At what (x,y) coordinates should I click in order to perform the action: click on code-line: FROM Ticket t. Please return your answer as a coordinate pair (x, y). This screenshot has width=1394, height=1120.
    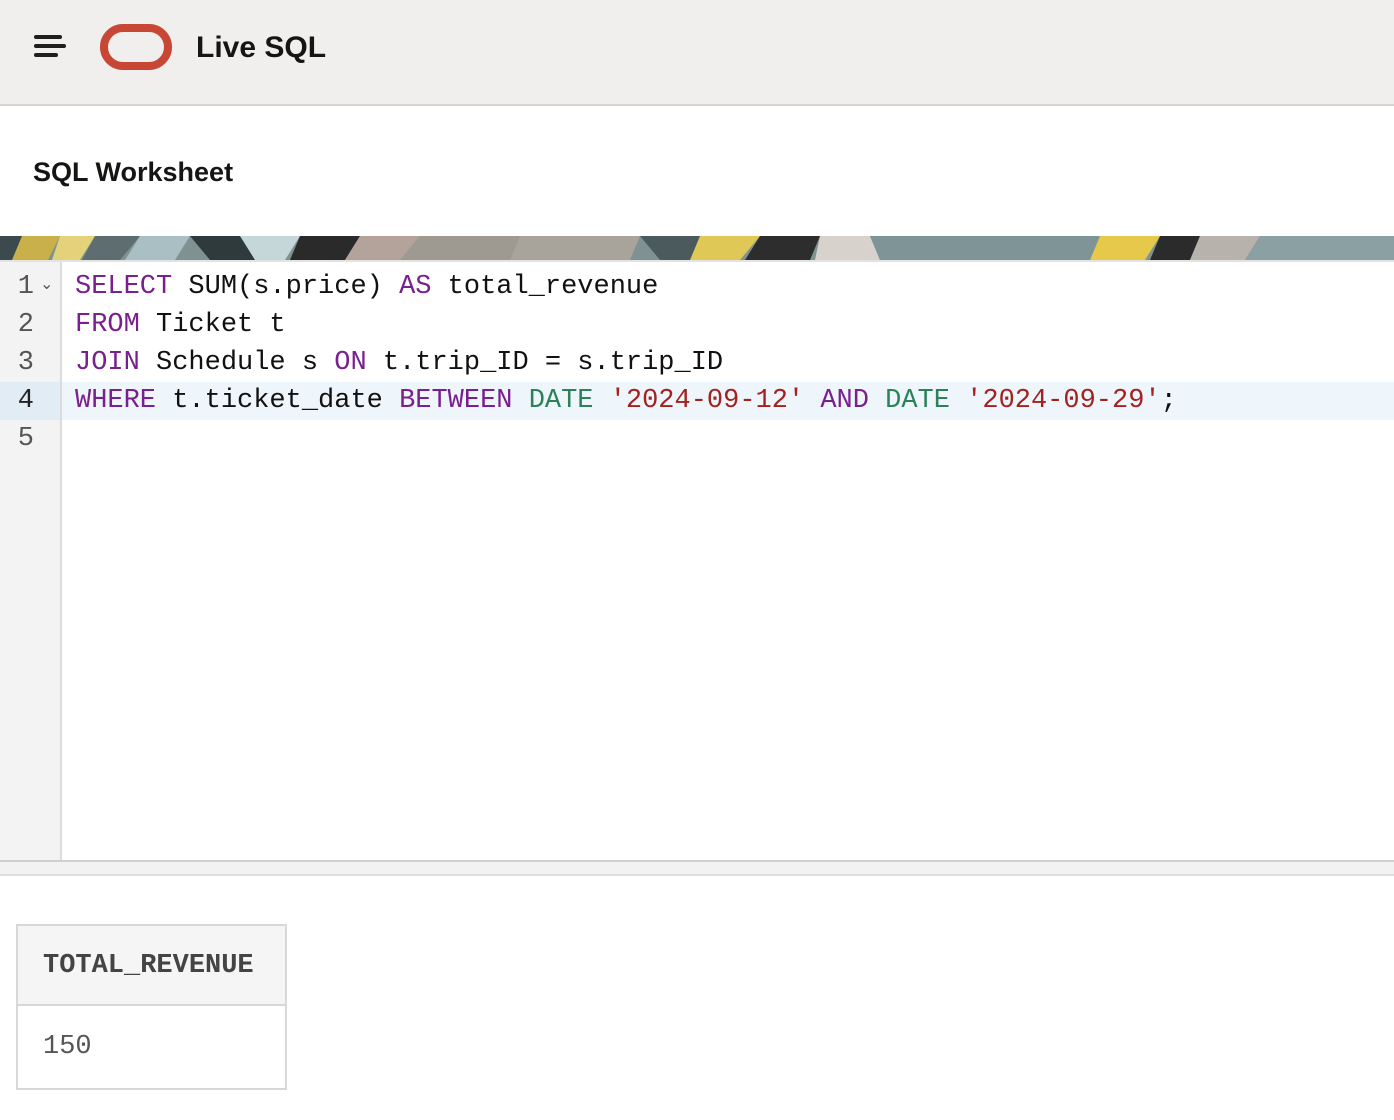
    Looking at the image, I should click on (180, 325).